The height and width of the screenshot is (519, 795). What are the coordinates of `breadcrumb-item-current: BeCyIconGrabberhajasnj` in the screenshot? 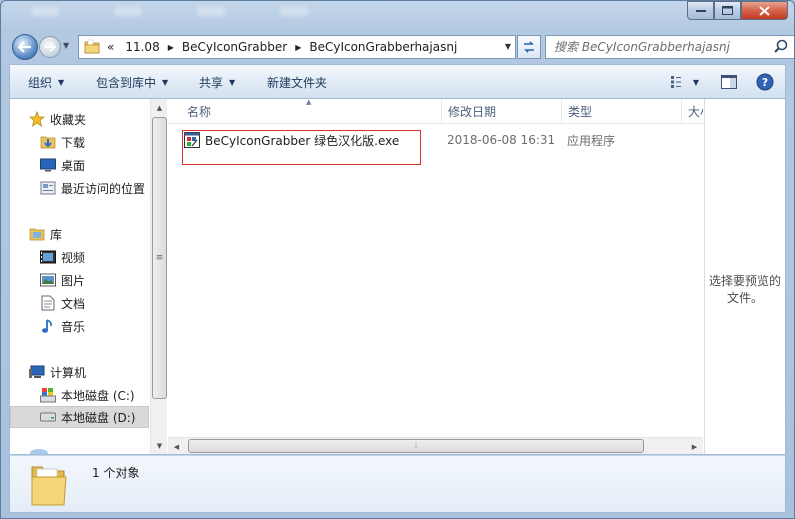 It's located at (383, 47).